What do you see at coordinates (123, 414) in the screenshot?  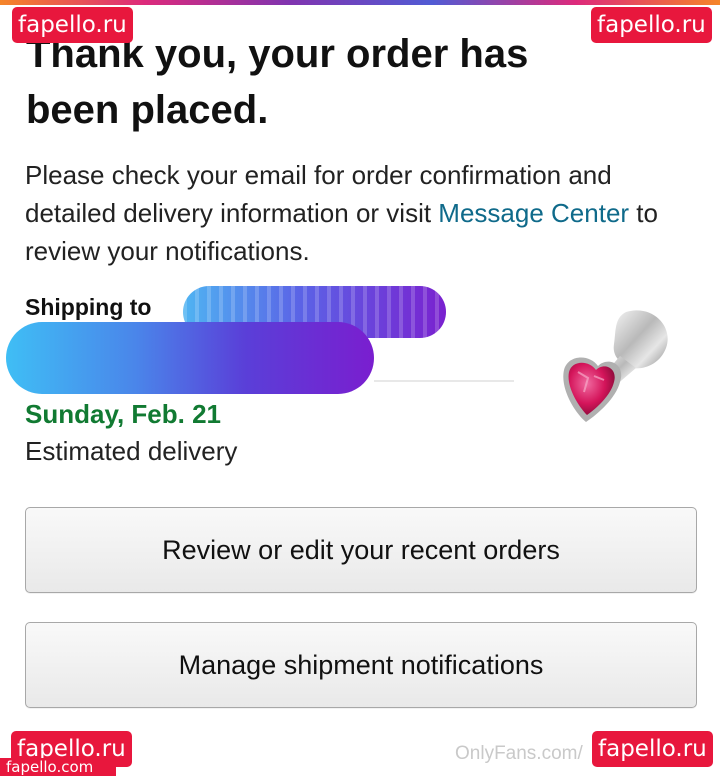 I see `delivery-date: Sunday, Feb. 21` at bounding box center [123, 414].